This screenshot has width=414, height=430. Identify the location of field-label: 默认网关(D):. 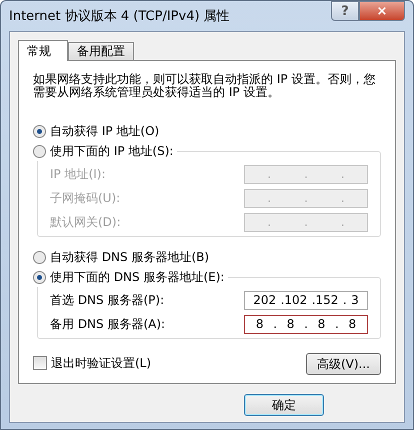
(85, 222).